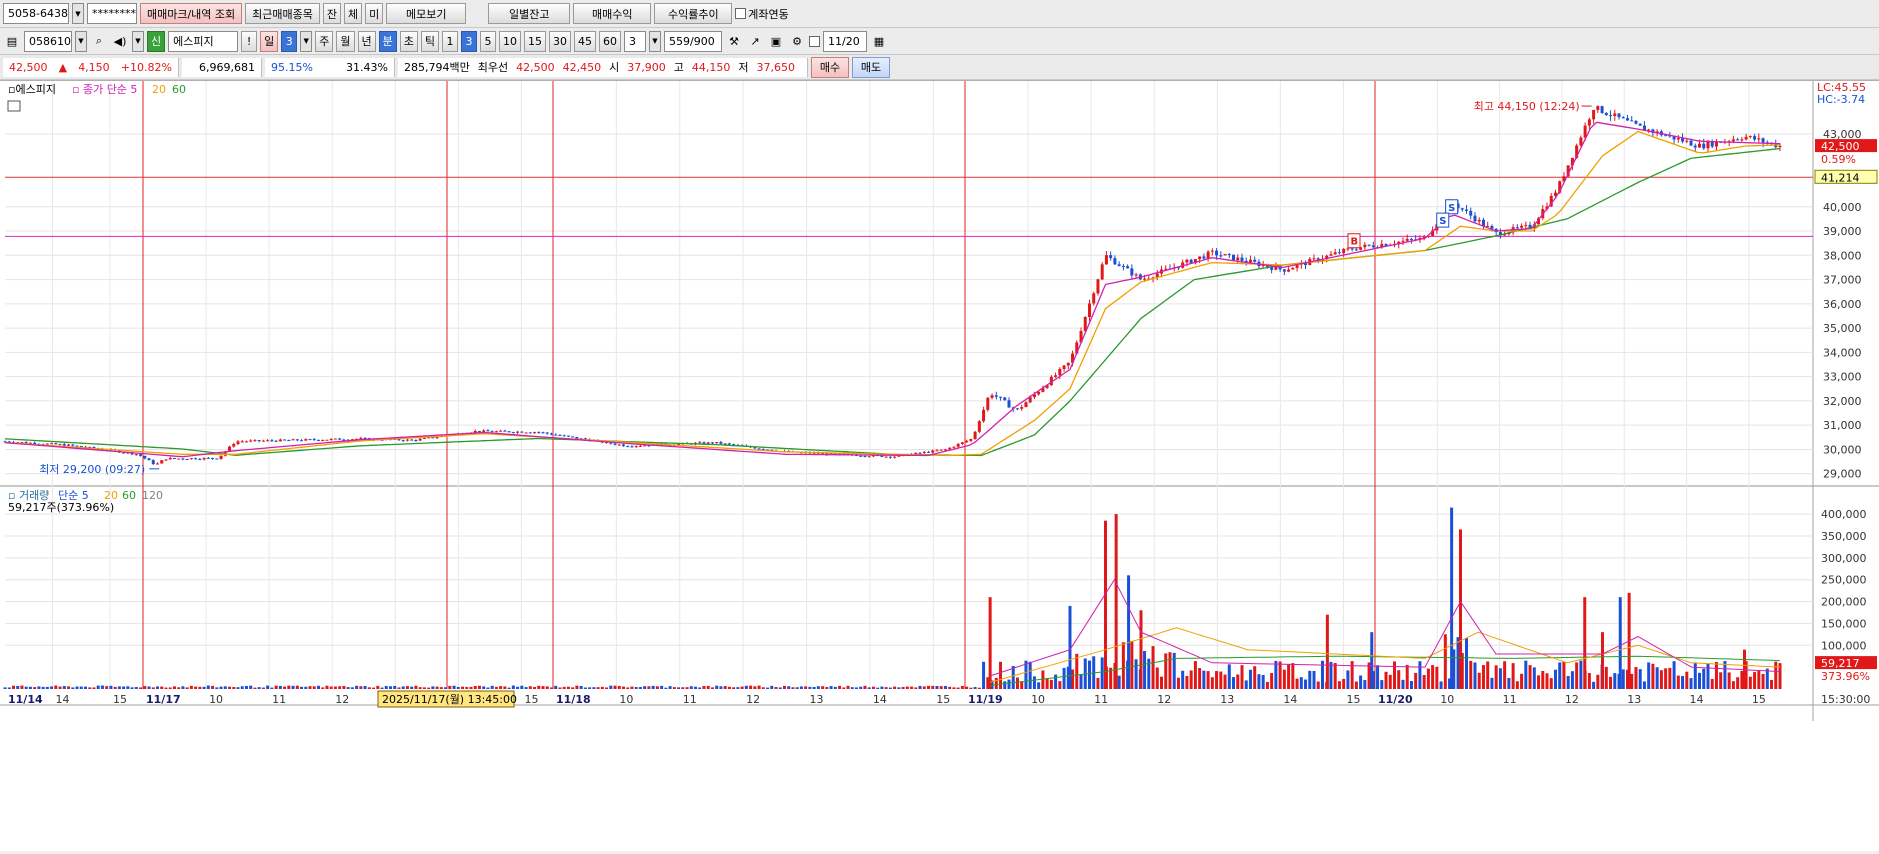  What do you see at coordinates (36, 13) in the screenshot?
I see `account-number-field: 5058-6438` at bounding box center [36, 13].